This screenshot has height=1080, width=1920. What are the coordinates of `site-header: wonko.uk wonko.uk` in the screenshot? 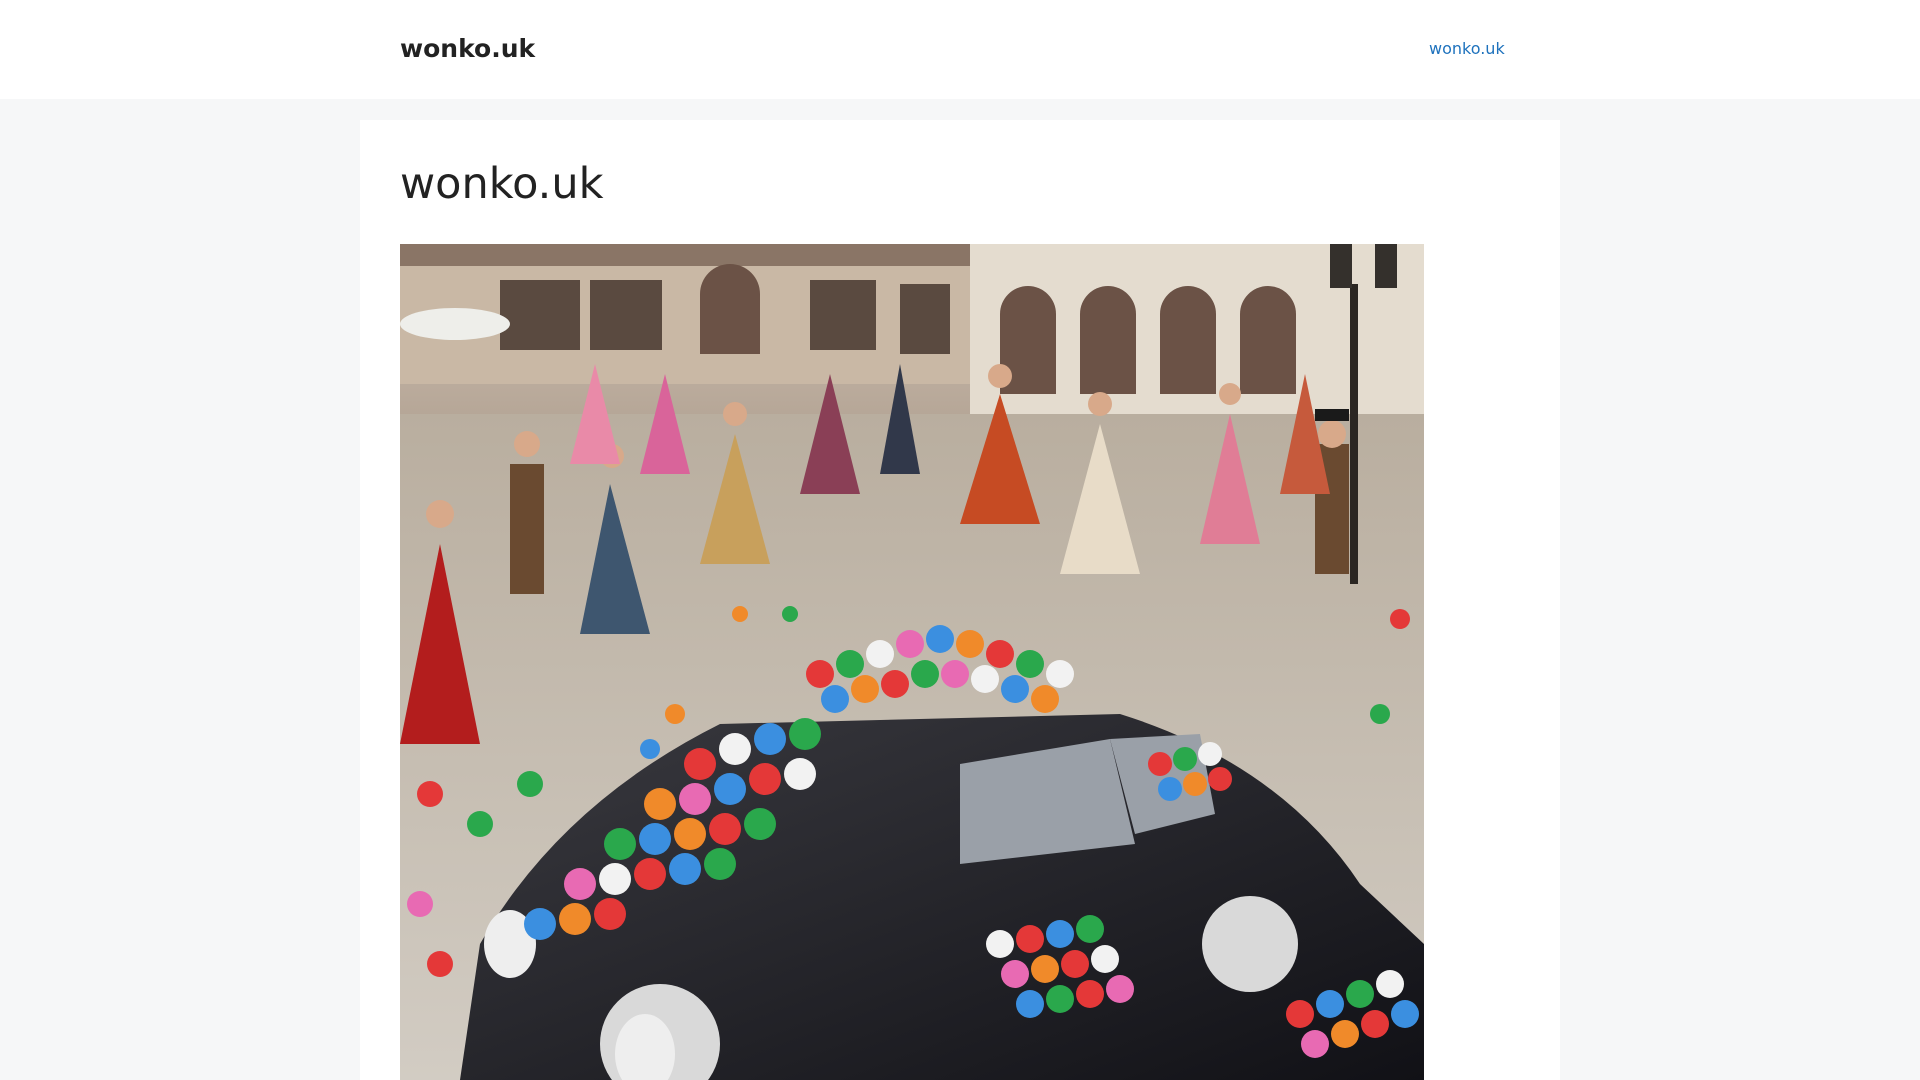 It's located at (960, 49).